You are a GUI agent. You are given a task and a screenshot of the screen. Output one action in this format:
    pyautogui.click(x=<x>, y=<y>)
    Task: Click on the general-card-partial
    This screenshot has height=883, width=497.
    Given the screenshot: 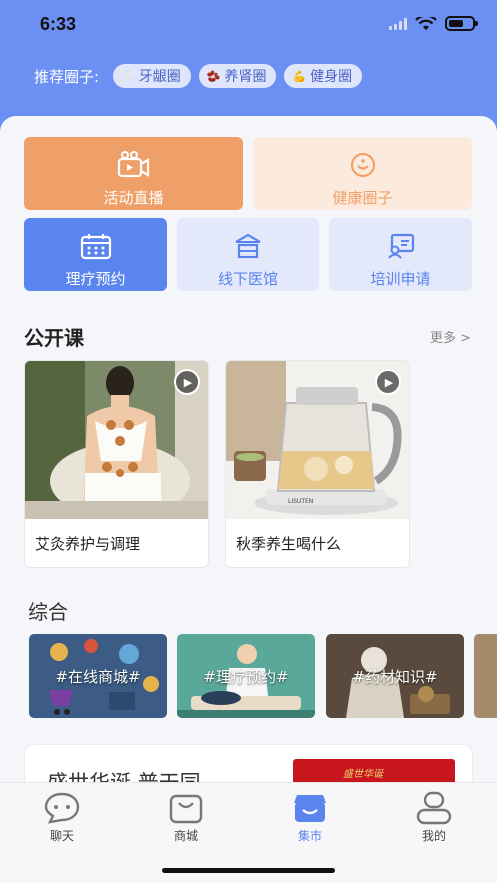 What is the action you would take?
    pyautogui.click(x=485, y=676)
    